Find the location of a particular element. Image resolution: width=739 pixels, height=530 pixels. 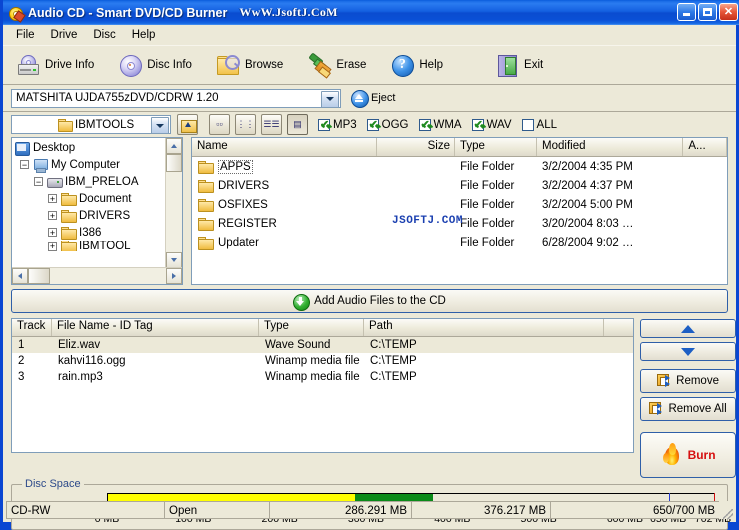

tree-node-document: + Document is located at coordinates (89, 198).